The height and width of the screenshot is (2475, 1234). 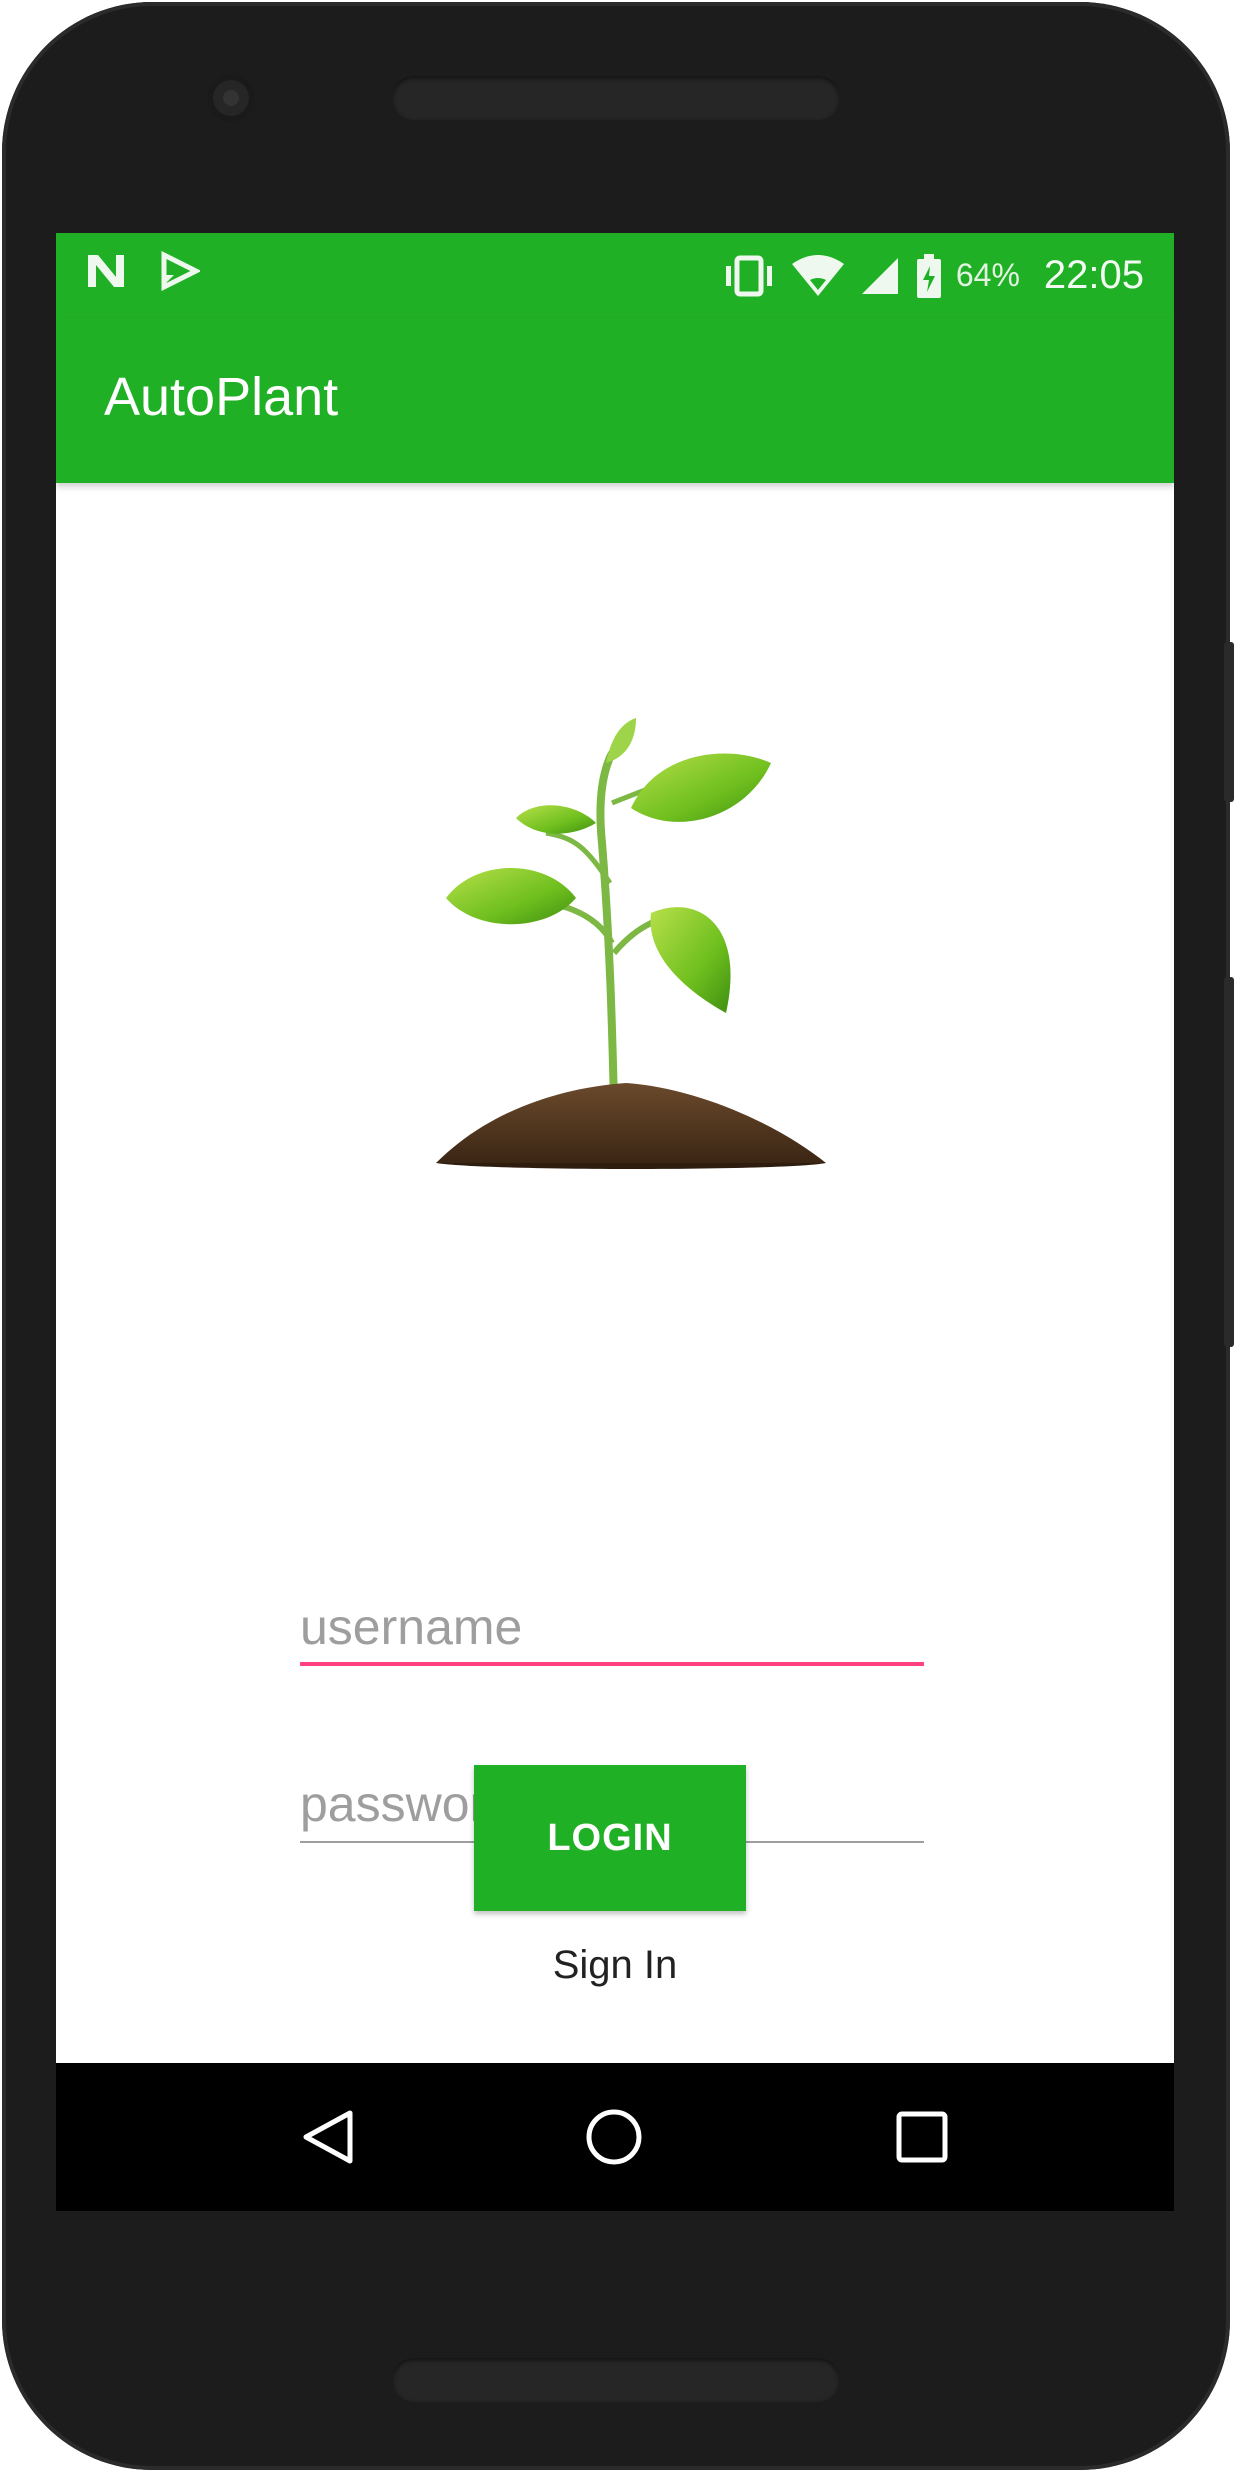 I want to click on username-field: username, so click(x=612, y=1621).